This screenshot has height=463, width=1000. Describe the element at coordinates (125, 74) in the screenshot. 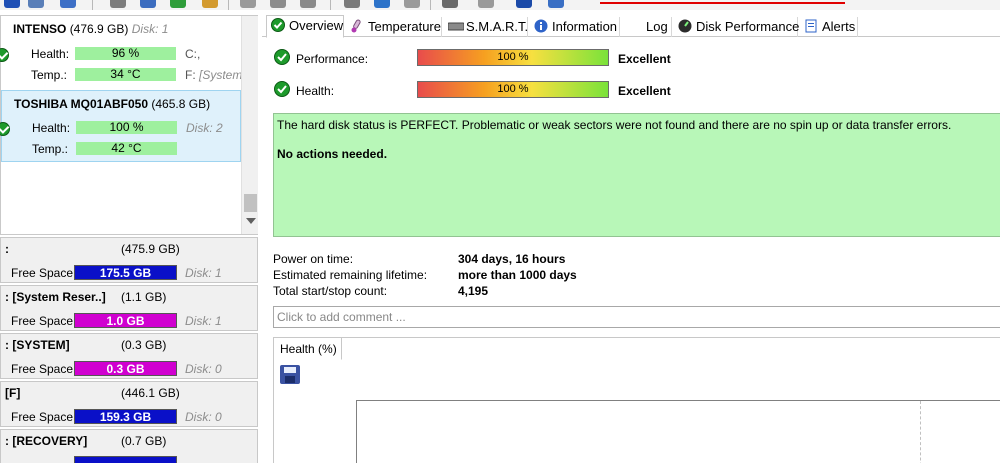

I see `temp-bar: 34 °C` at that location.